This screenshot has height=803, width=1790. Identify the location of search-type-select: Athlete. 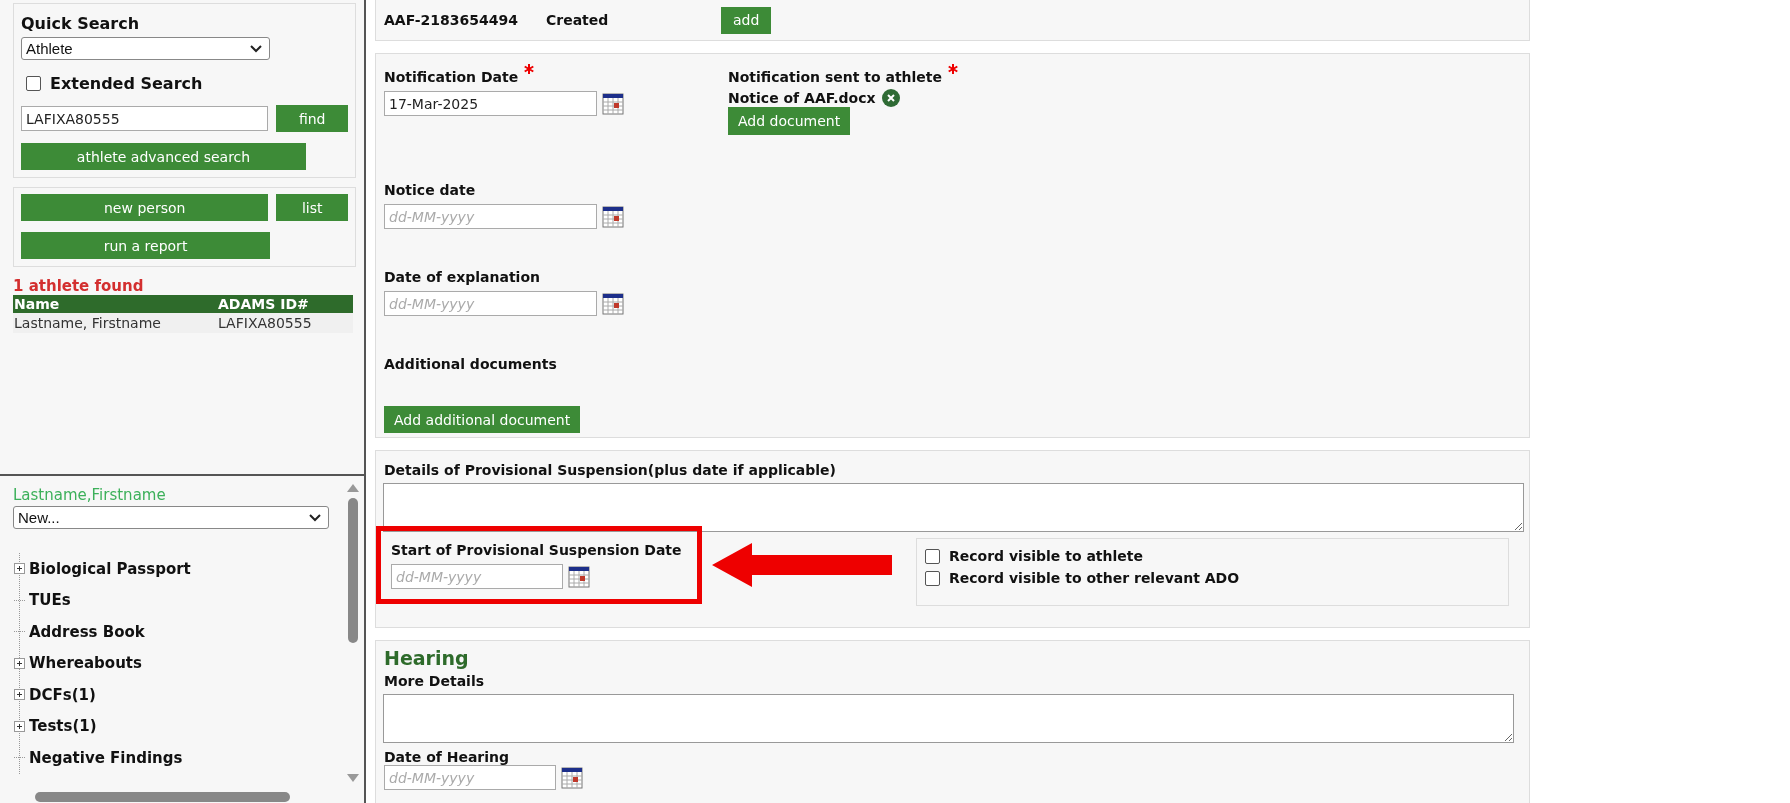
(145, 48).